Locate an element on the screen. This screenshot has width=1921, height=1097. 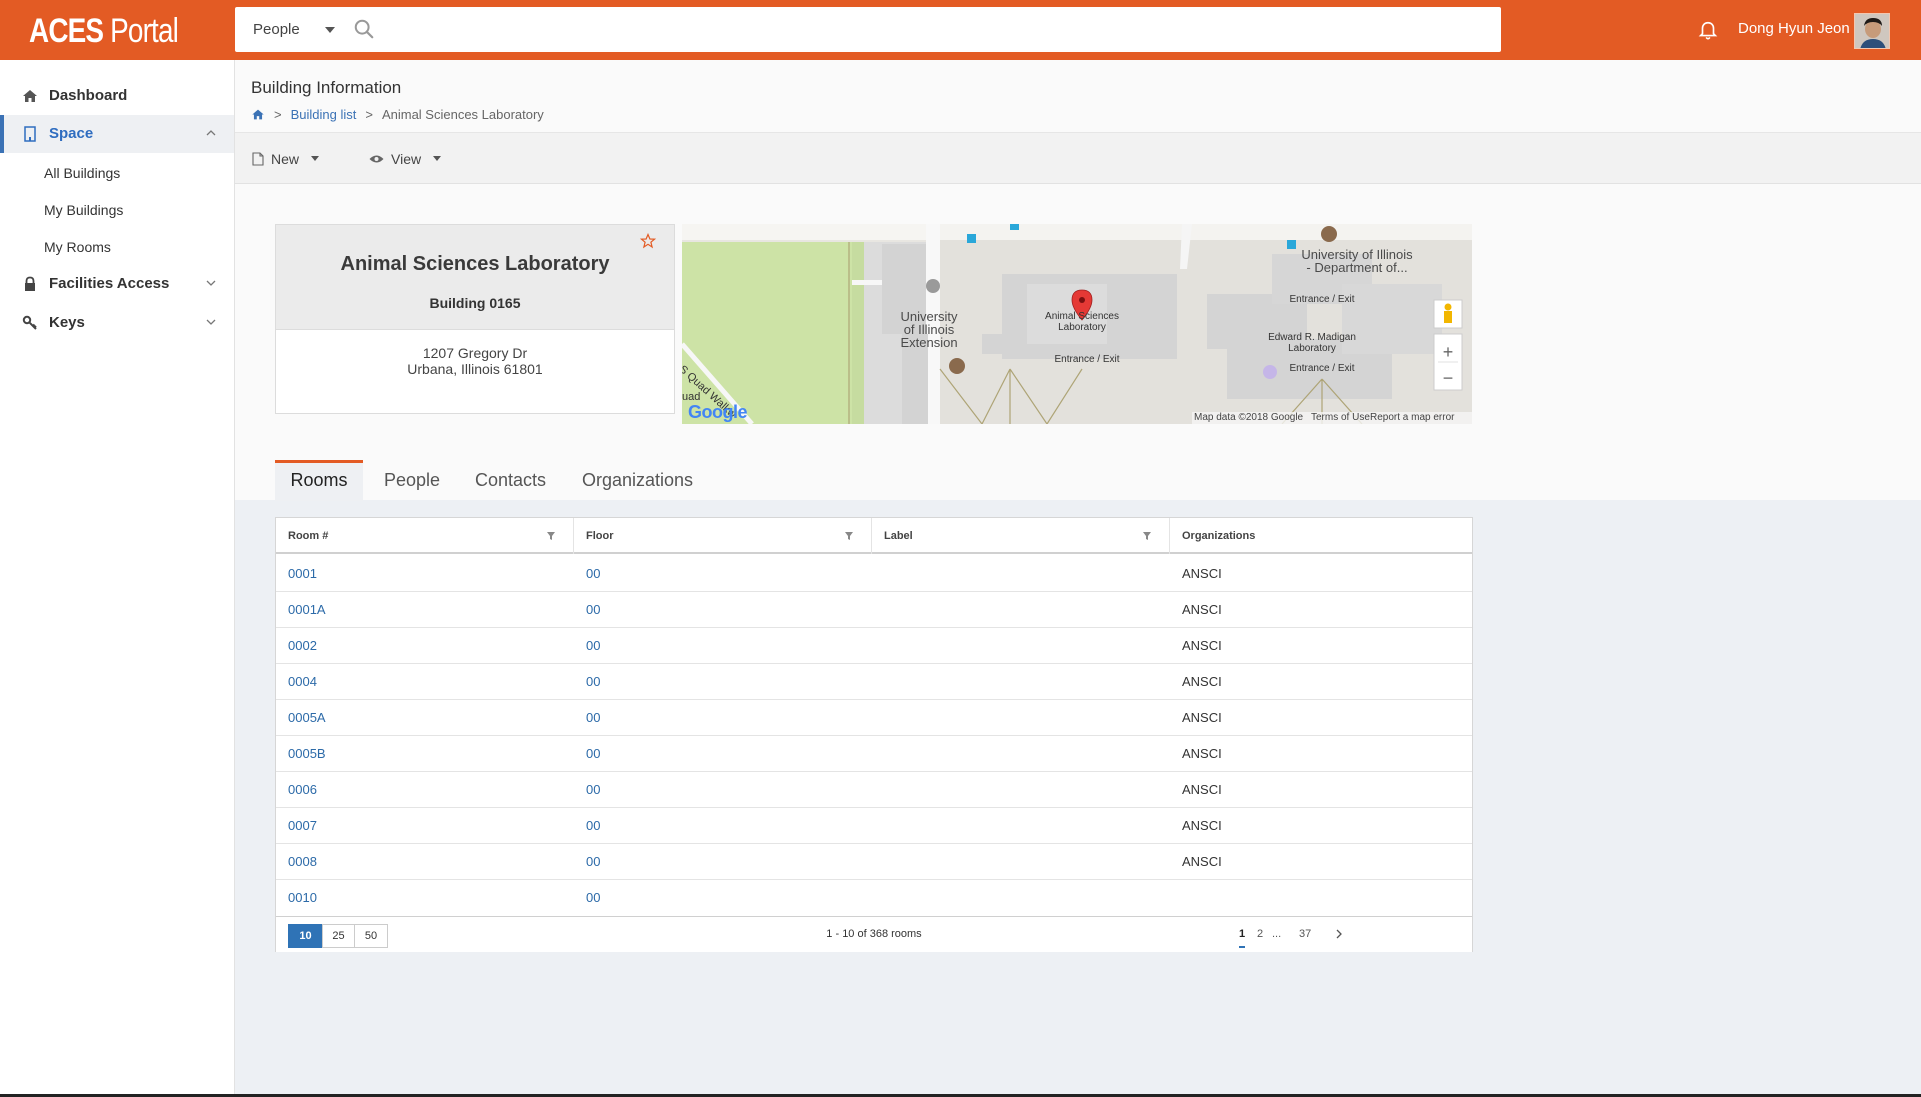
room-number-link: 0005B is located at coordinates (301, 754).